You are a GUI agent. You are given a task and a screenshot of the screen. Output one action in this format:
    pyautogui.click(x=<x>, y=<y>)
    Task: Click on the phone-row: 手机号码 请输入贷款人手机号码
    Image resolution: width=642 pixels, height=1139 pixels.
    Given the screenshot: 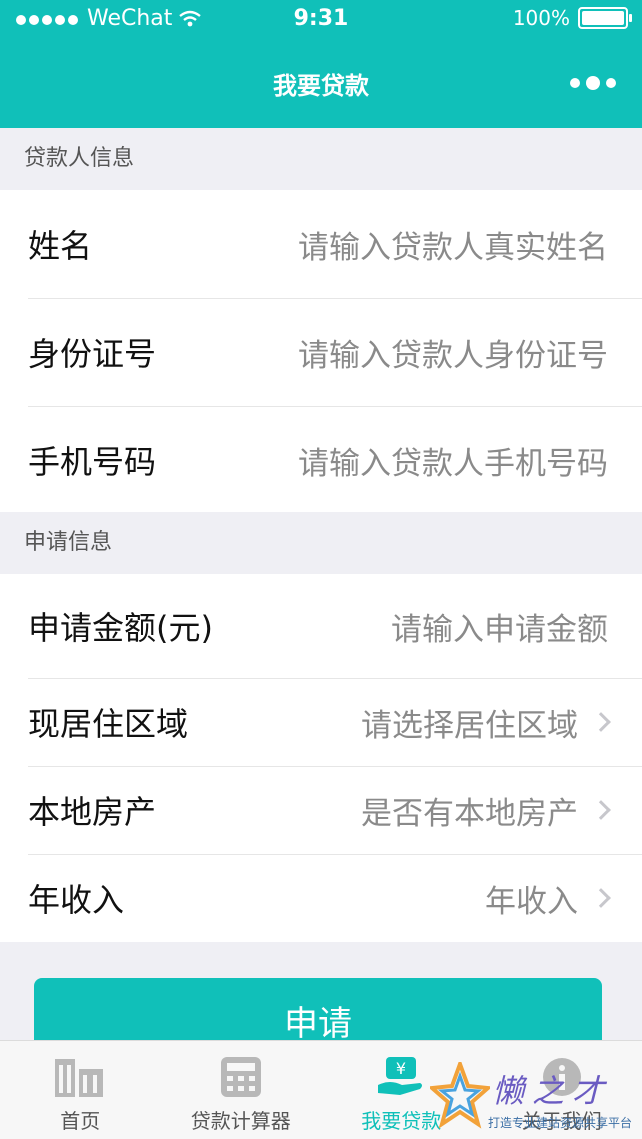 What is the action you would take?
    pyautogui.click(x=321, y=460)
    